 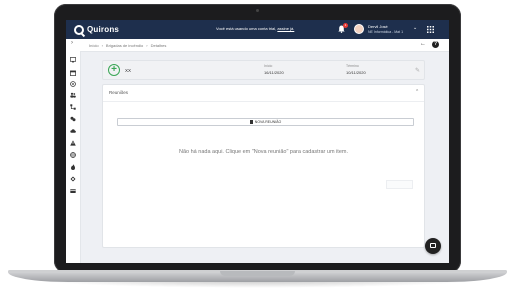 What do you see at coordinates (263, 101) in the screenshot?
I see `panel-divider` at bounding box center [263, 101].